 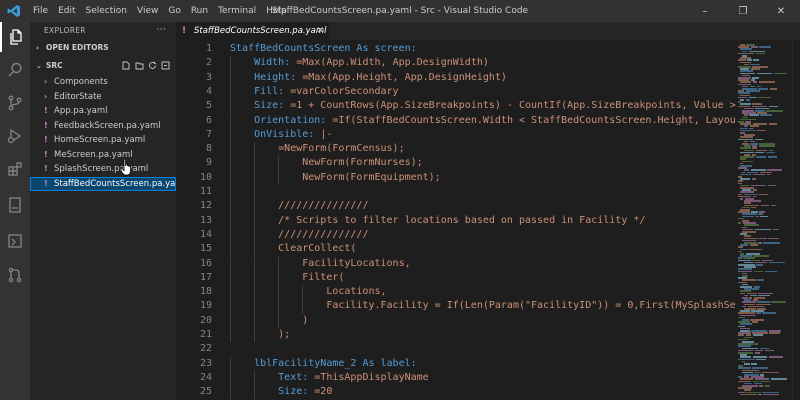 I want to click on code-key: Height:, so click(x=278, y=77).